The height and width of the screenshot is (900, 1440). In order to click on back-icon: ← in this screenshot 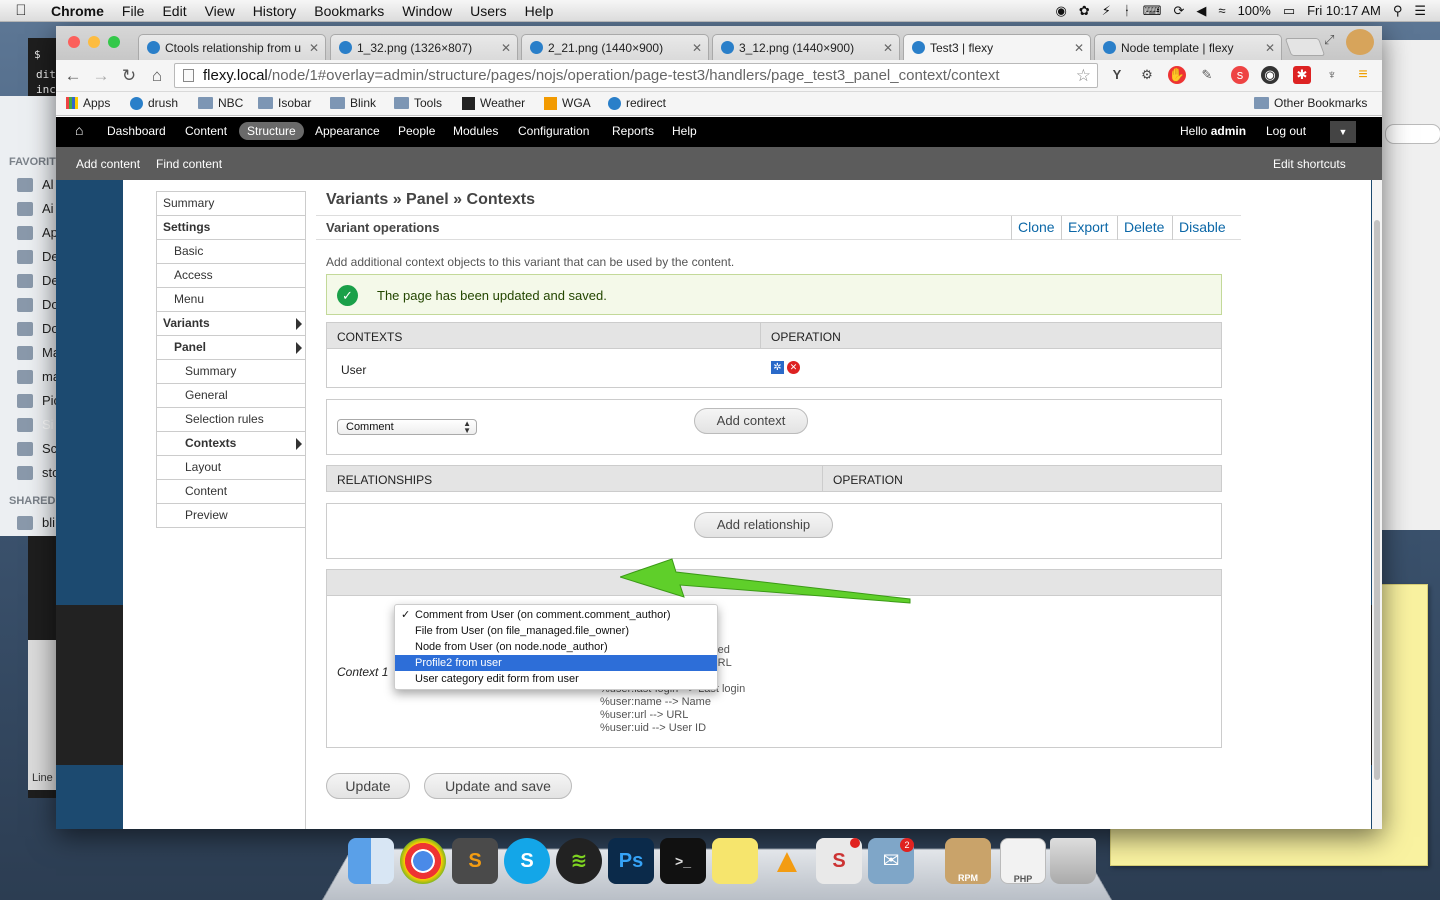, I will do `click(73, 76)`.